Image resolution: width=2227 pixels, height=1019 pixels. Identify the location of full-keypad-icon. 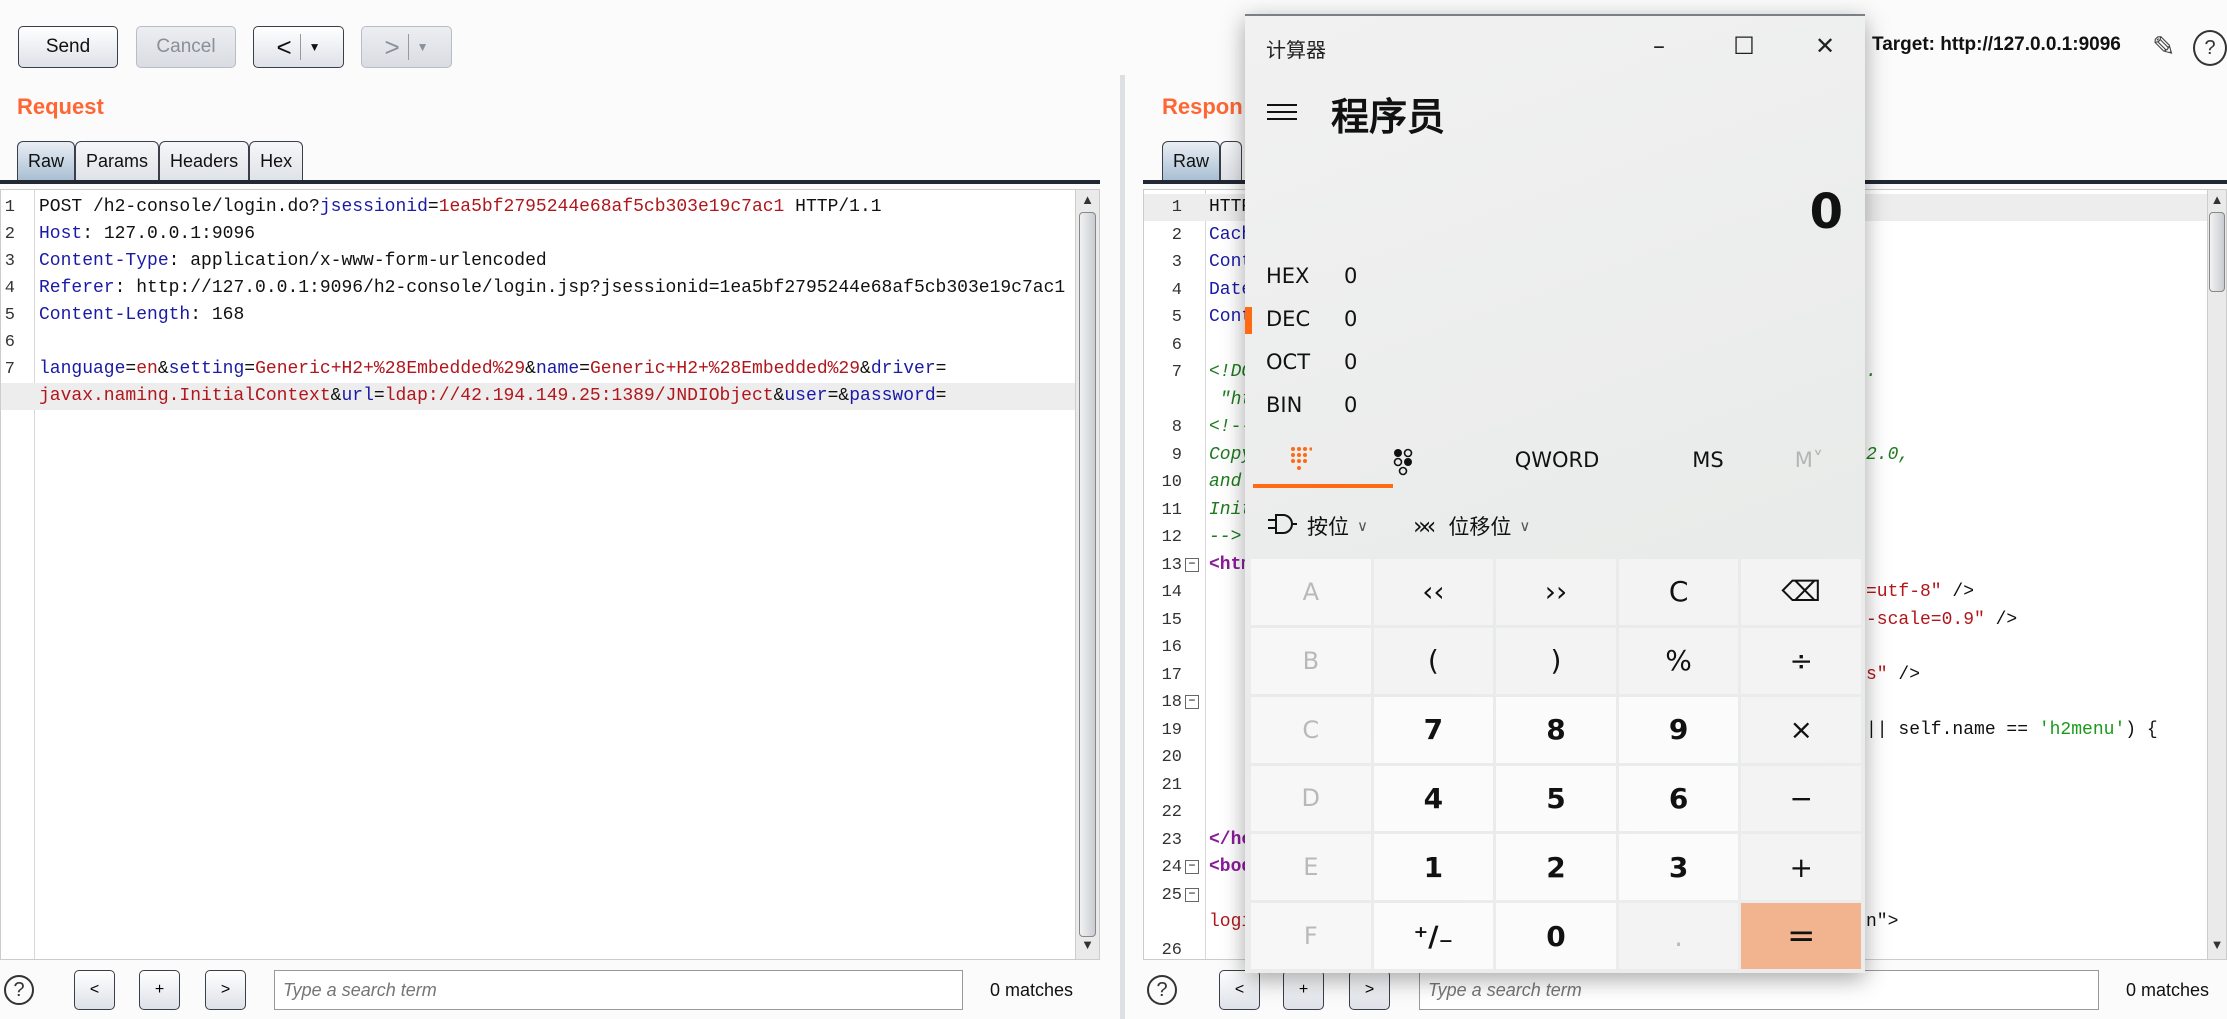
(1301, 463).